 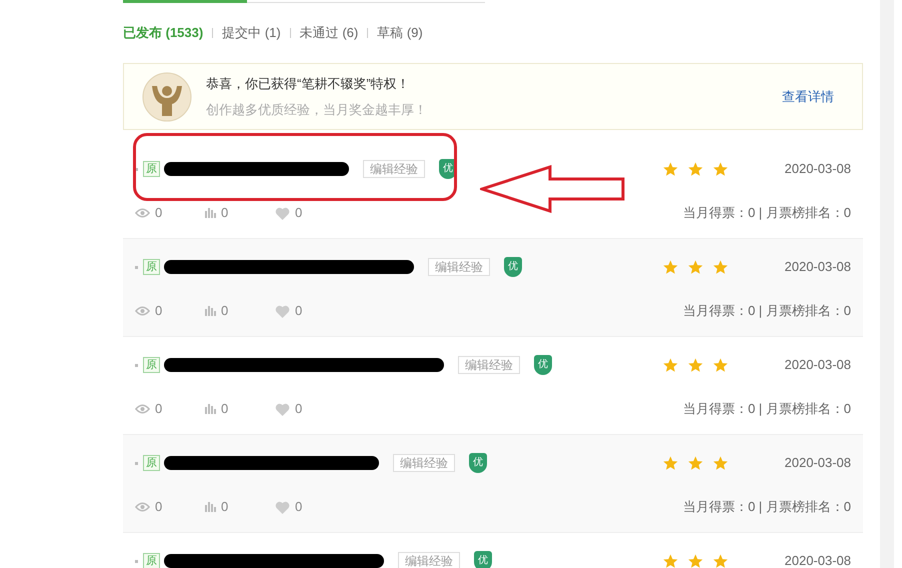 I want to click on status-tab: 未通过 (6), so click(x=329, y=33).